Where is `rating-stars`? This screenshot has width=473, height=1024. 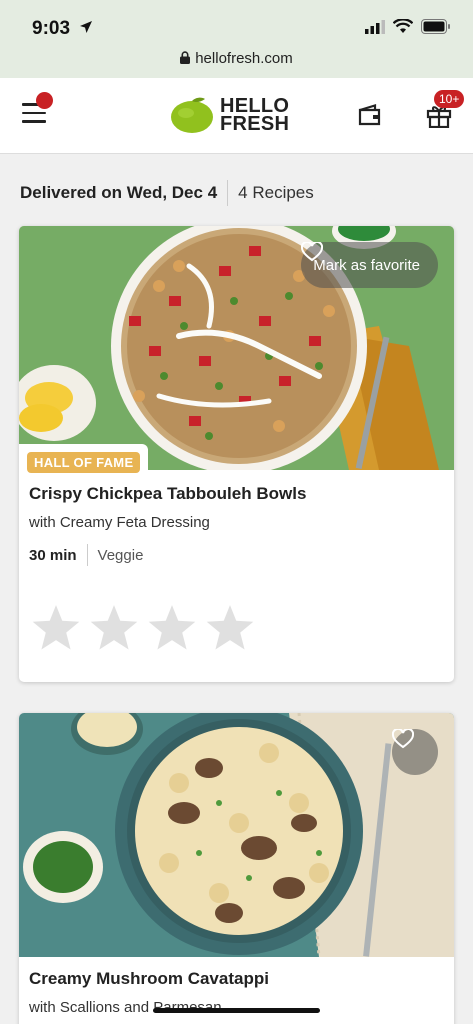
rating-stars is located at coordinates (143, 628).